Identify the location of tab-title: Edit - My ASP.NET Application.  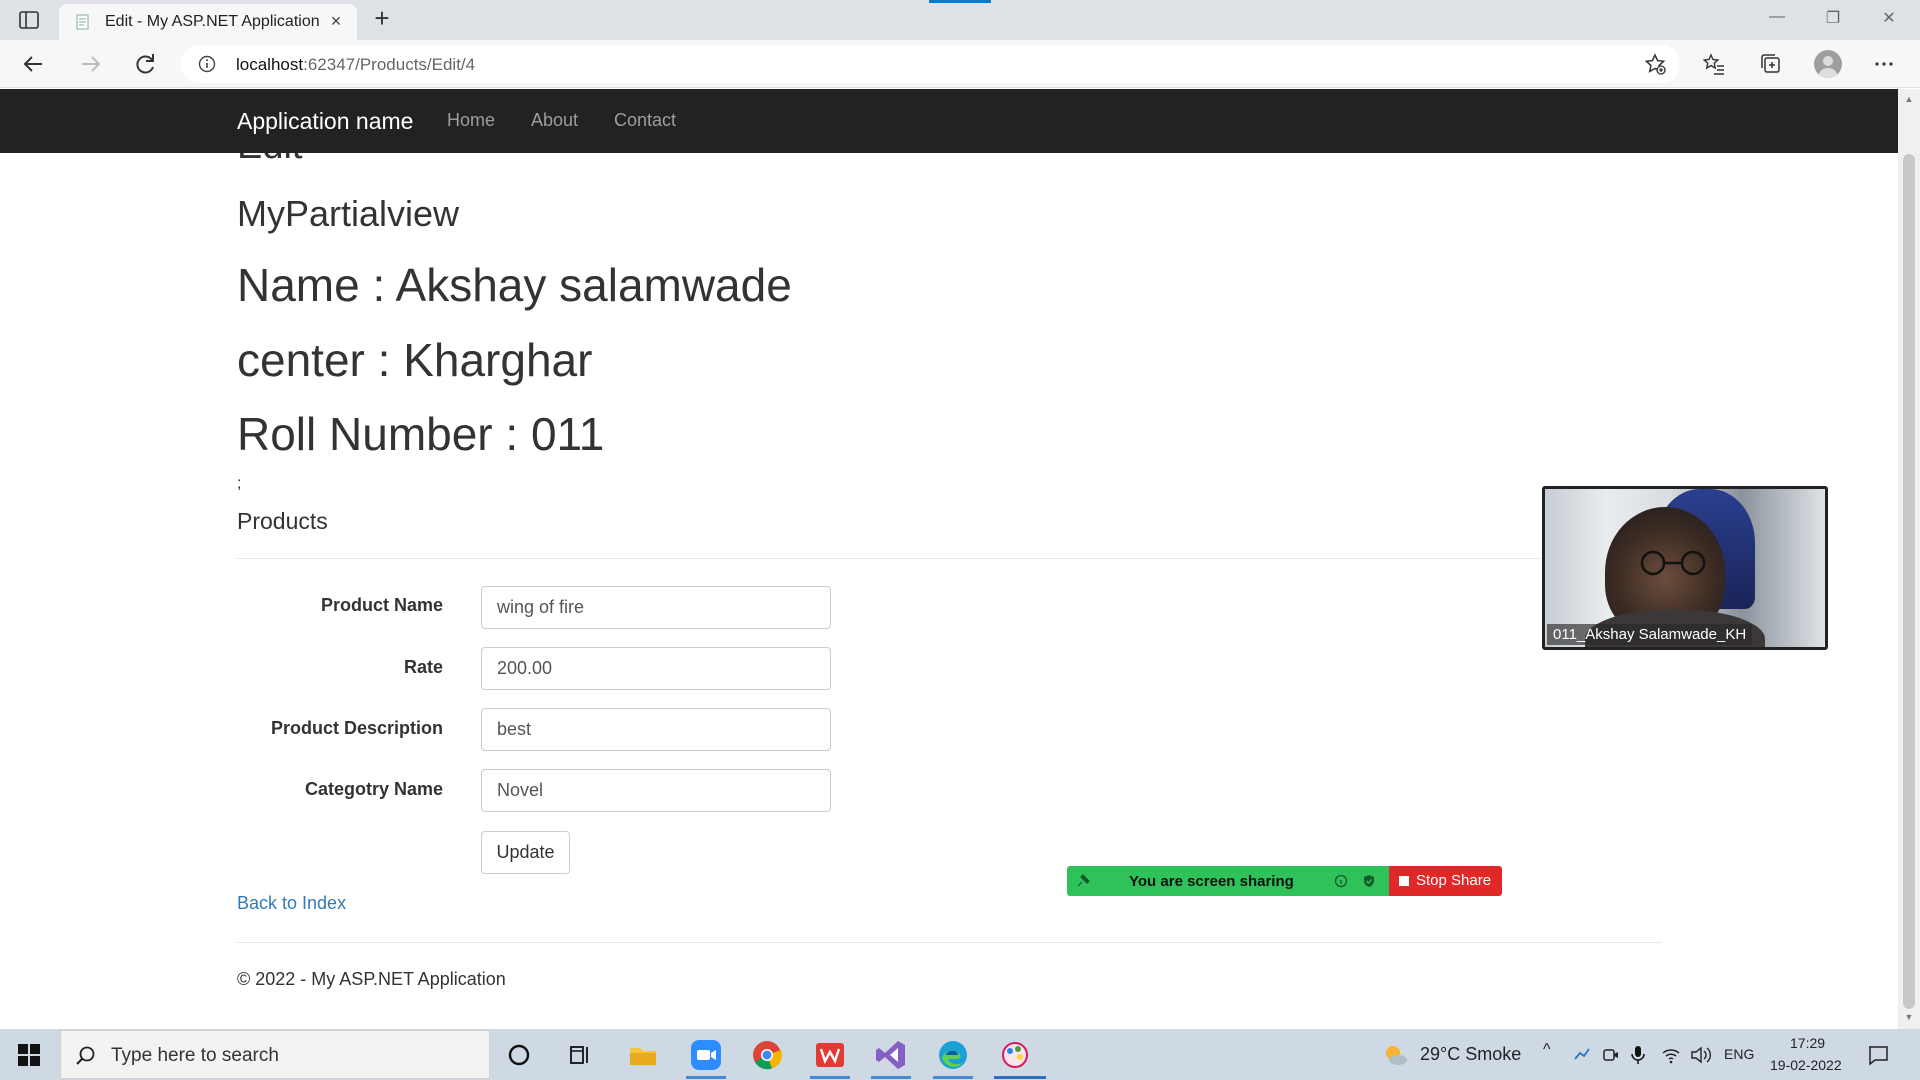
(212, 21).